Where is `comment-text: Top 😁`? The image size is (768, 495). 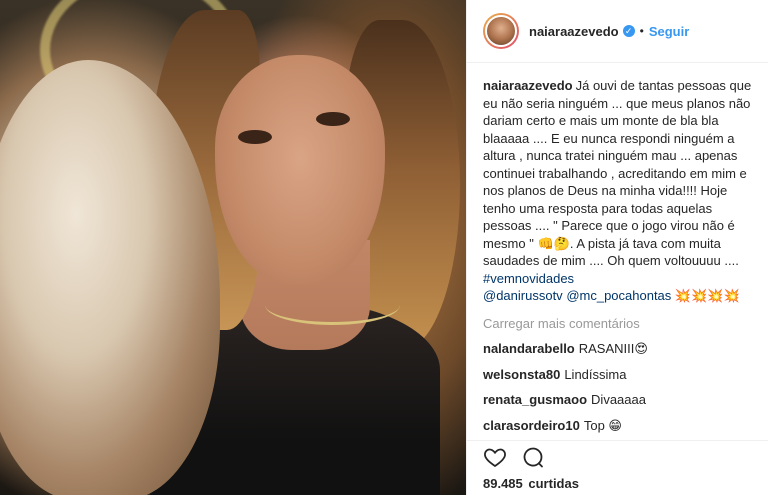 comment-text: Top 😁 is located at coordinates (602, 425).